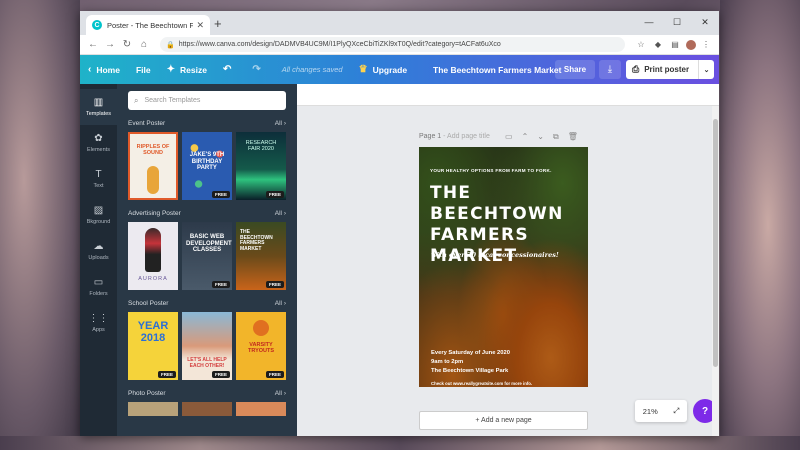  Describe the element at coordinates (143, 69) in the screenshot. I see `file-button: File` at that location.